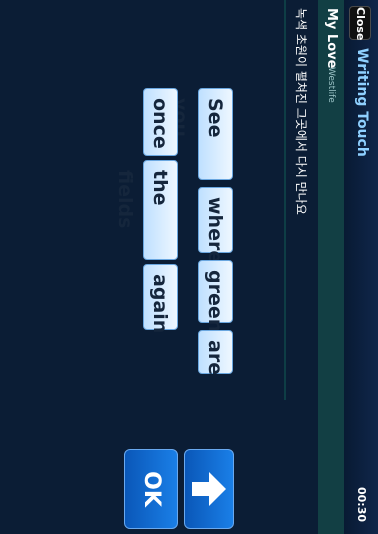  Describe the element at coordinates (331, 85) in the screenshot. I see `song-artist: Westlife` at that location.